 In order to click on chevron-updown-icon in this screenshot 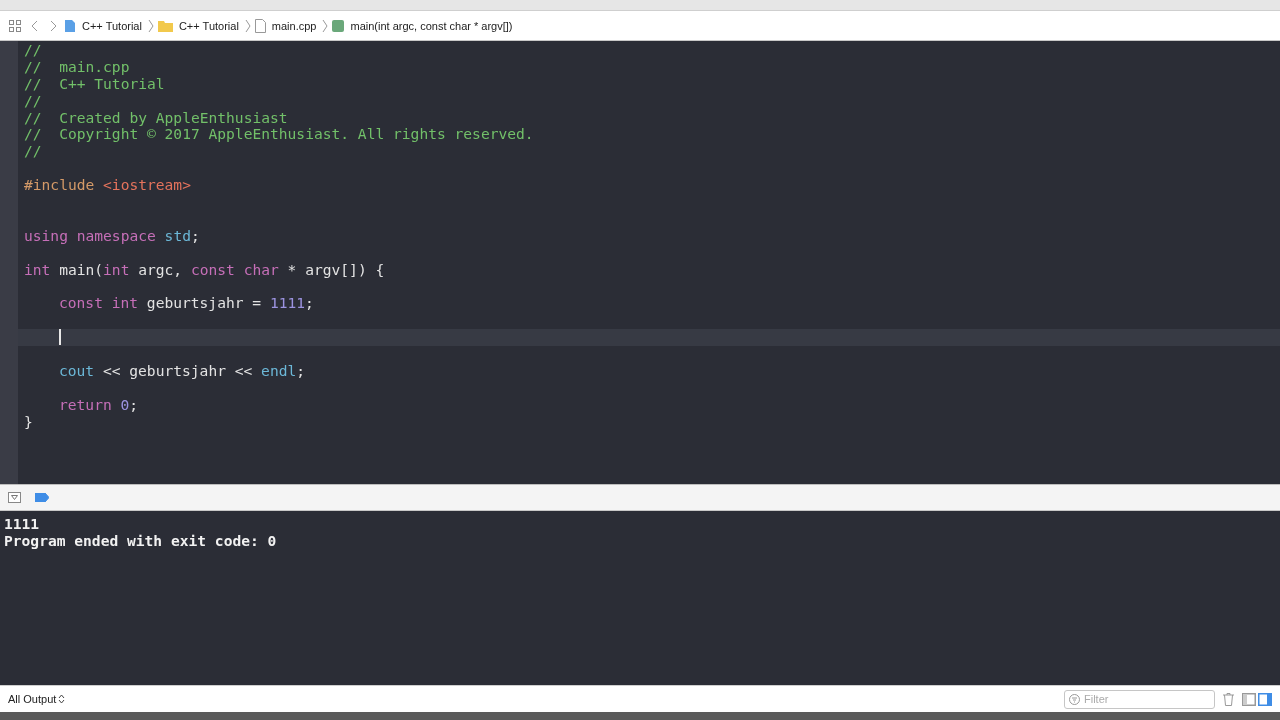, I will do `click(62, 699)`.